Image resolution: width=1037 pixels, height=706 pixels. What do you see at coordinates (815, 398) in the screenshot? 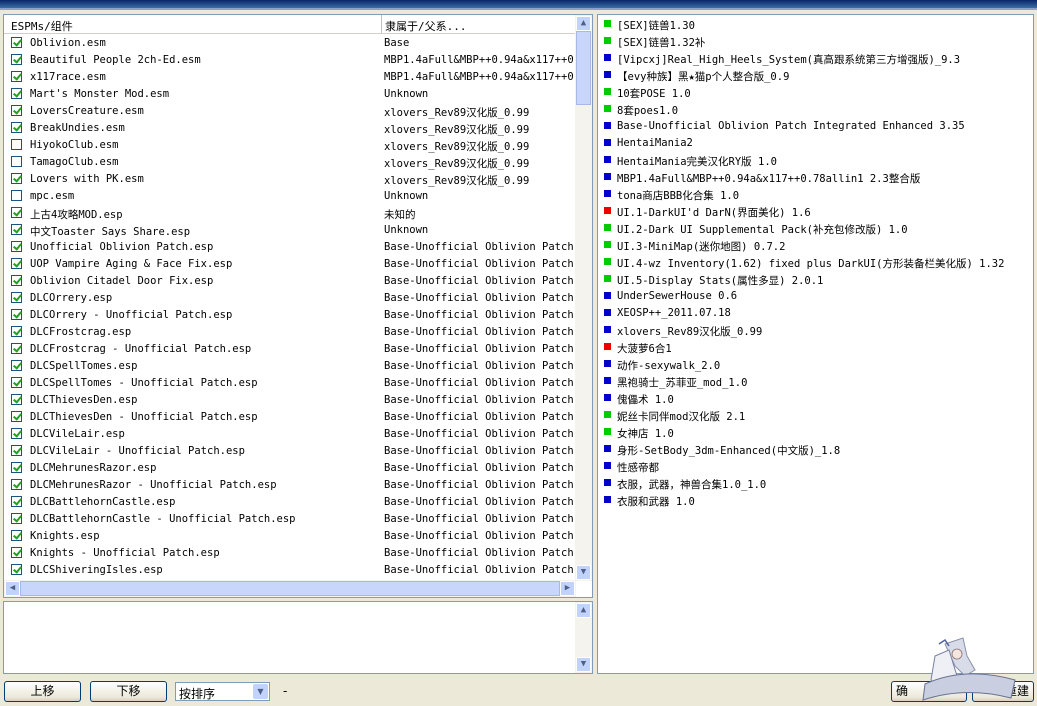
I see `list-item: 傀儡术 1.0` at bounding box center [815, 398].